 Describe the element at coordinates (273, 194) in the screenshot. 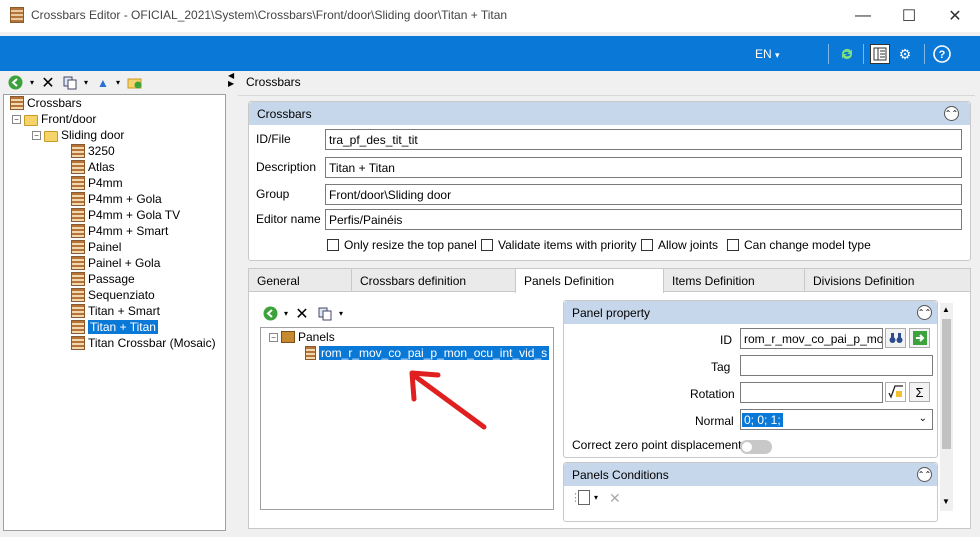

I see `group-label: Group` at that location.